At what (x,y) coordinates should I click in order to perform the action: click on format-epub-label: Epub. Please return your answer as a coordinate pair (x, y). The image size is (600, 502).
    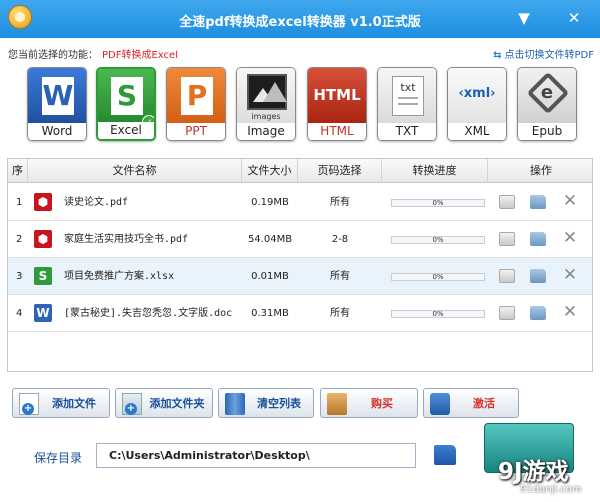
    Looking at the image, I should click on (547, 131).